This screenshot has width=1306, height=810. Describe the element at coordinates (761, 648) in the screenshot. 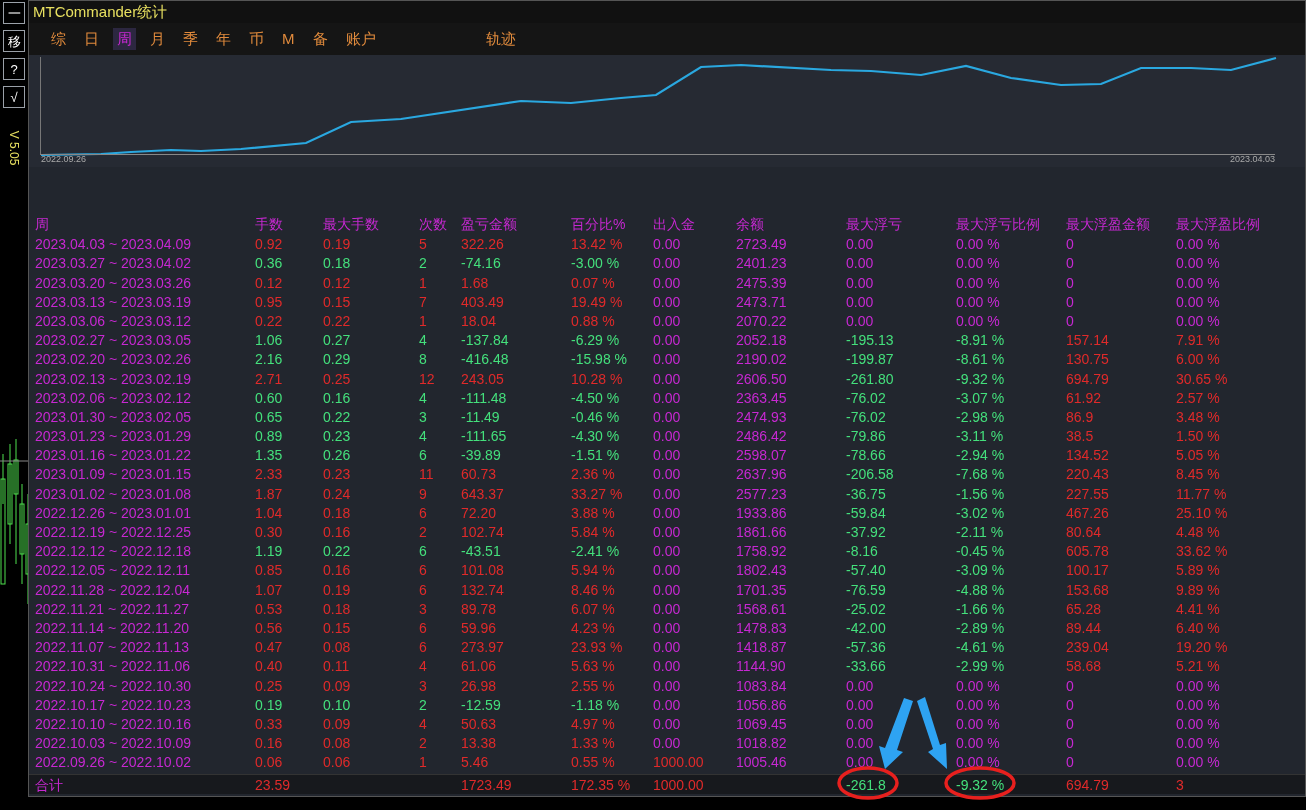

I see `table-cell: 1418.87` at that location.